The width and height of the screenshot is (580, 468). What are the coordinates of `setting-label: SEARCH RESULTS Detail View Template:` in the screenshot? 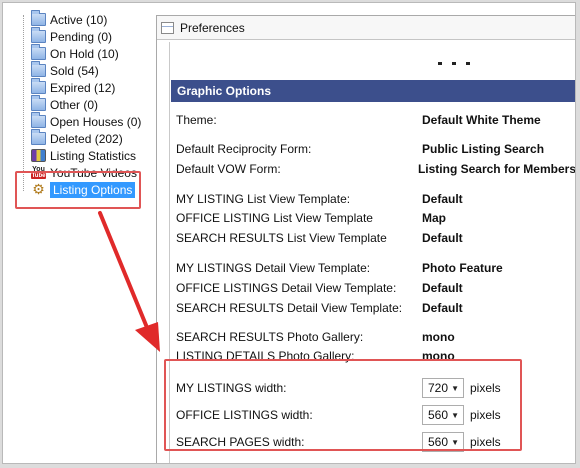 It's located at (289, 308).